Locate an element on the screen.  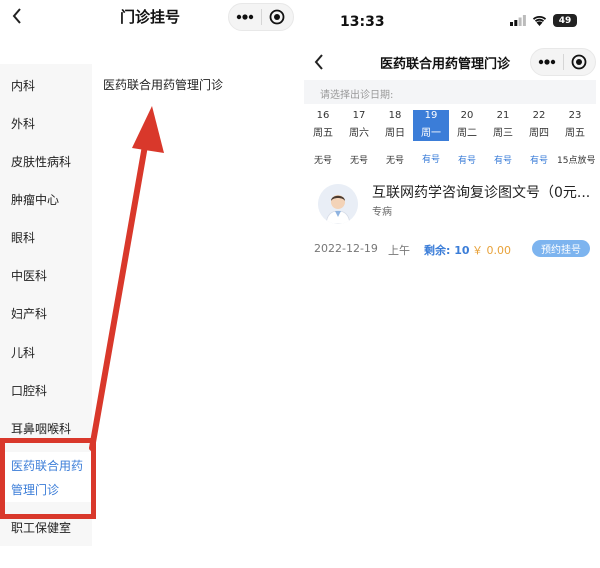
book-button: 预约挂号 is located at coordinates (561, 248).